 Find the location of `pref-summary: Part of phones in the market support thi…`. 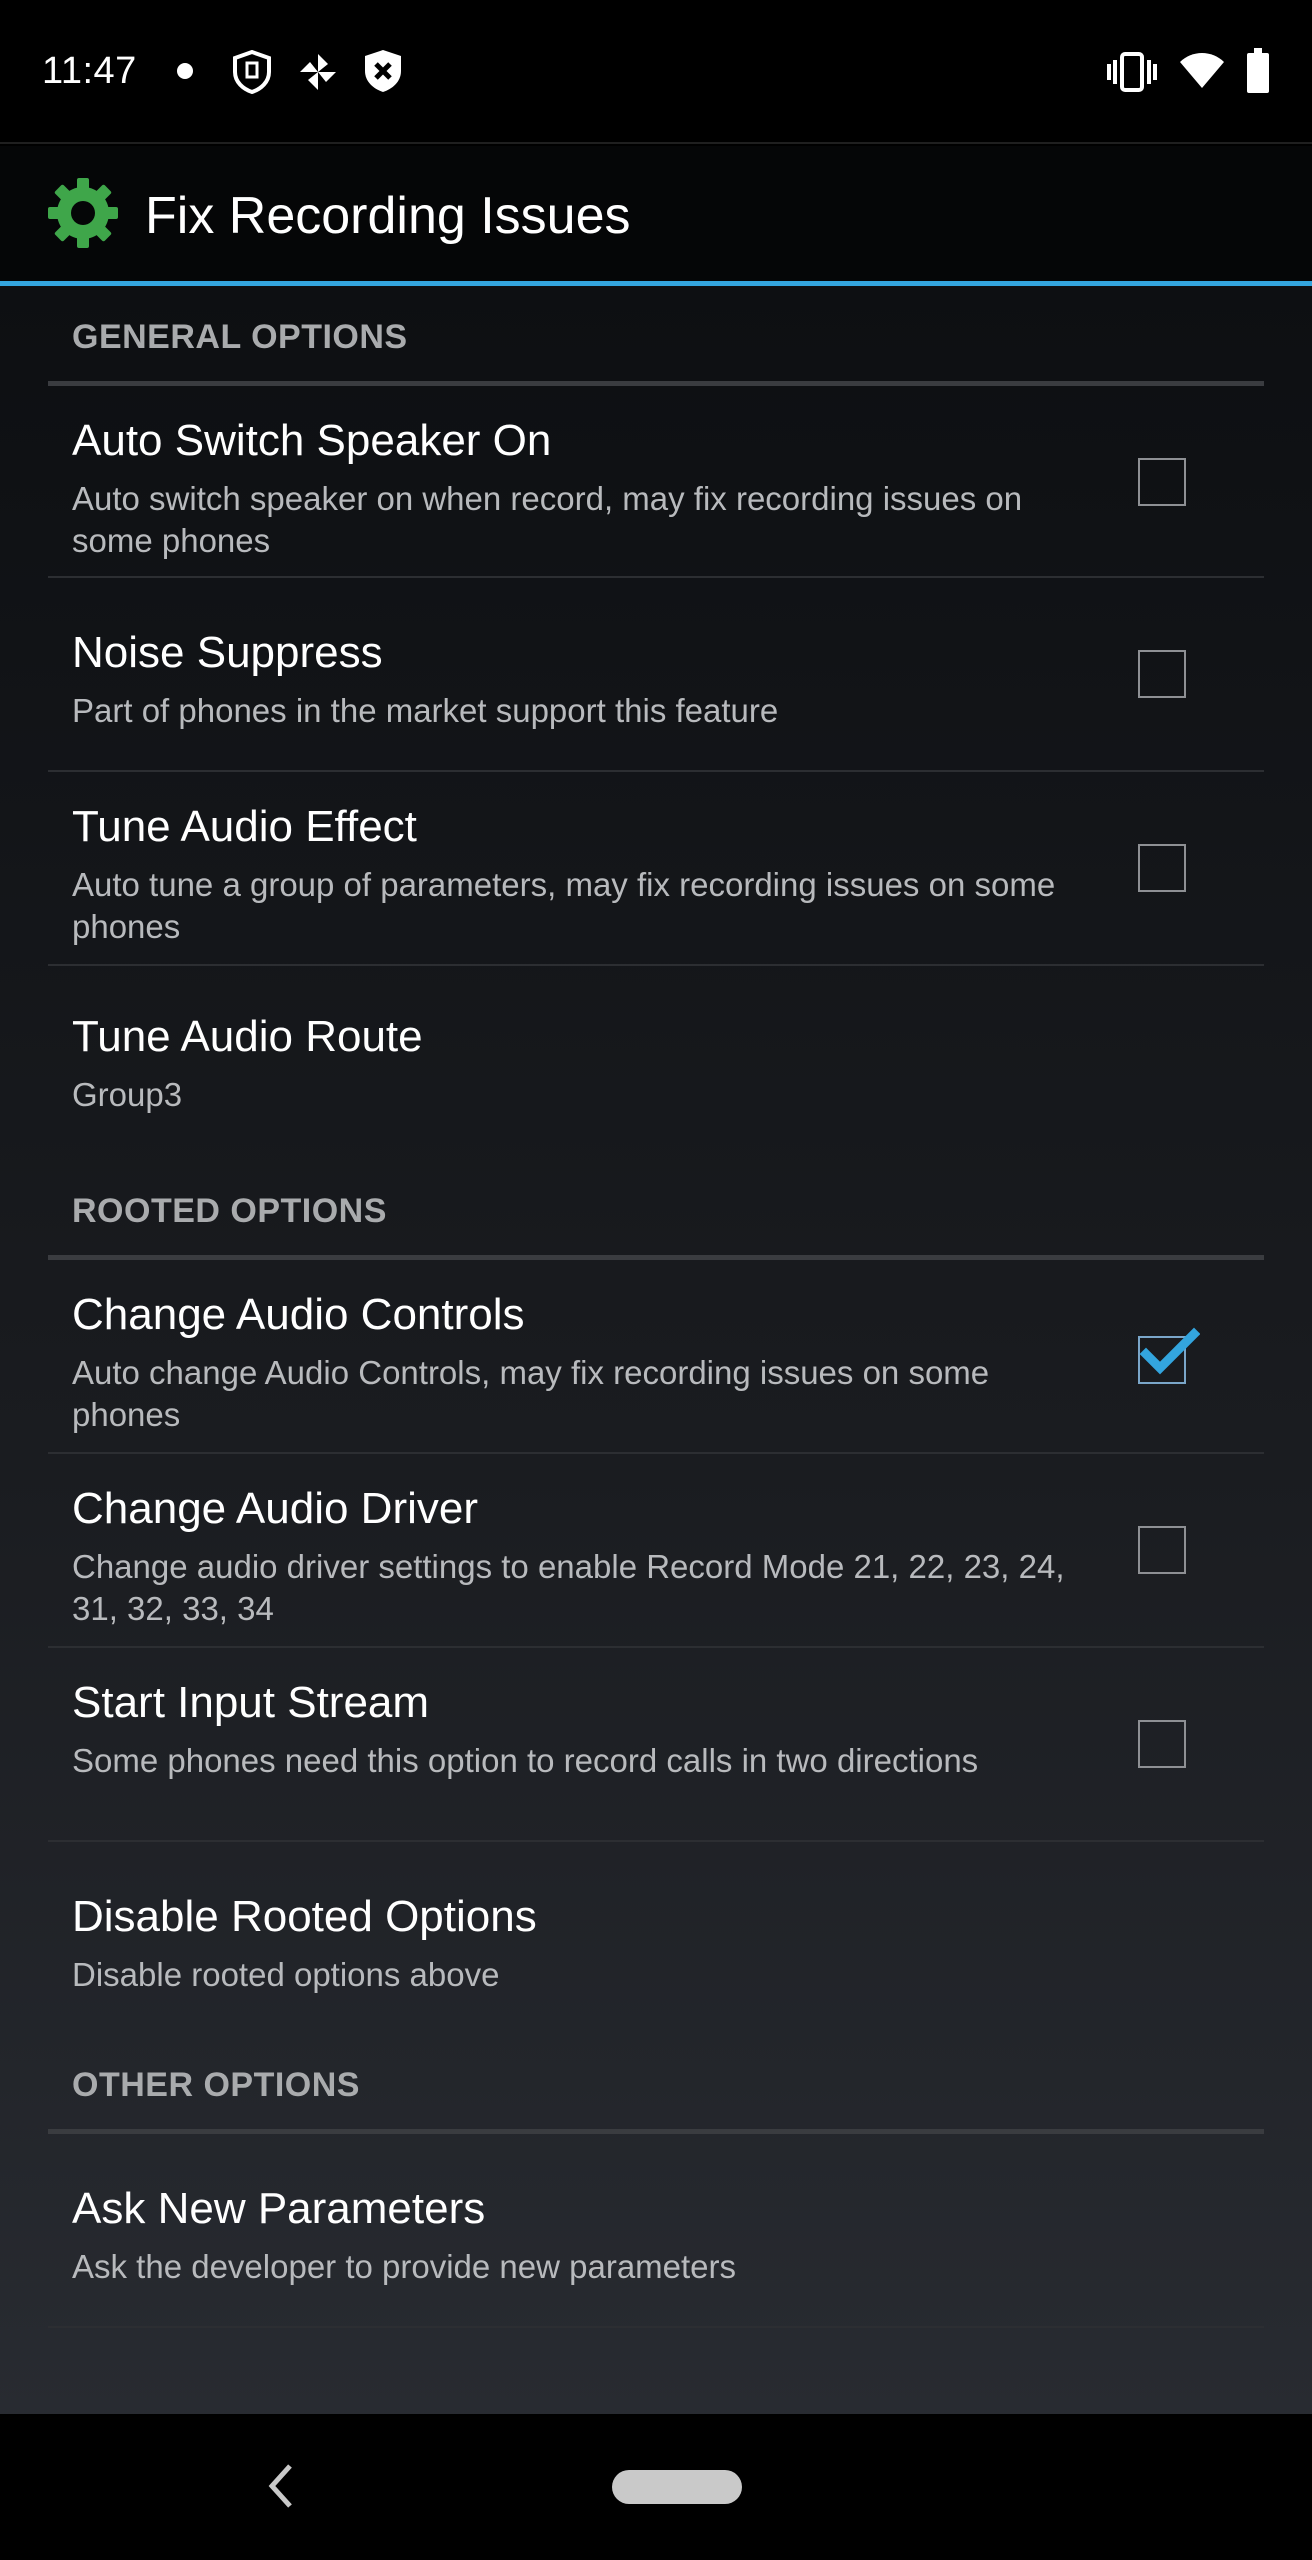

pref-summary: Part of phones in the market support thi… is located at coordinates (425, 710).